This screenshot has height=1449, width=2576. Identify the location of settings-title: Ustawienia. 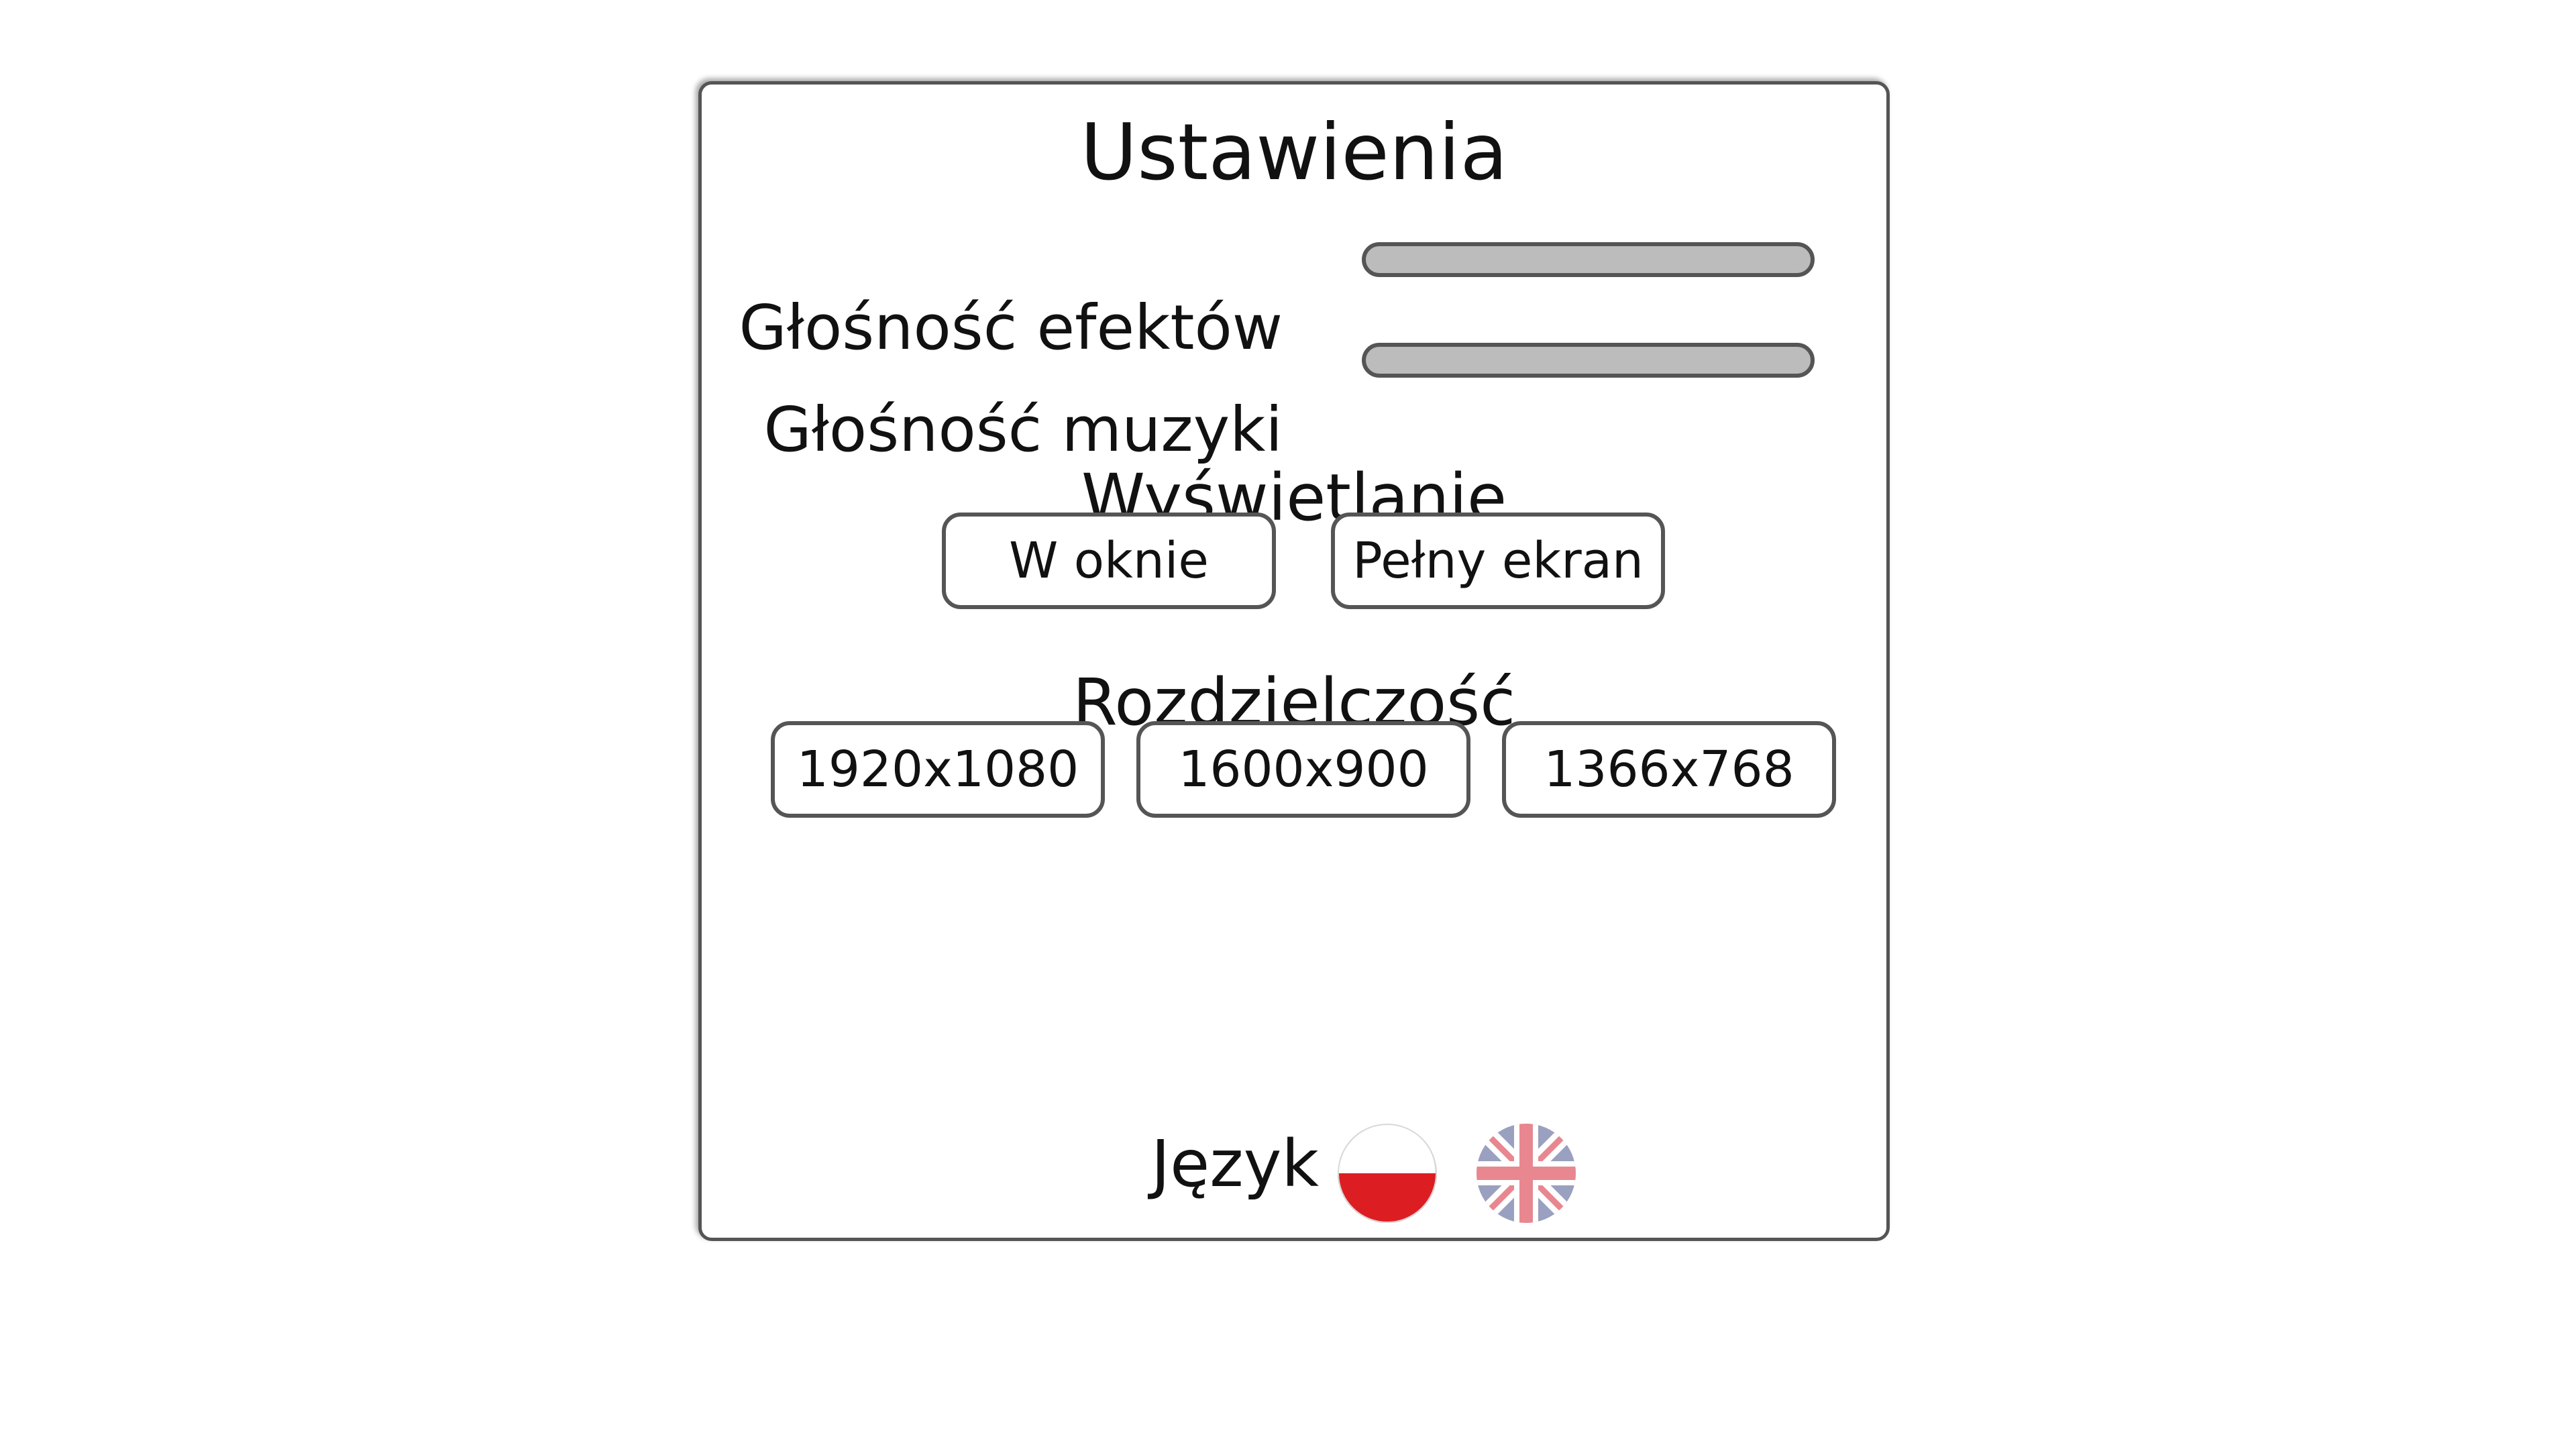
(1294, 152).